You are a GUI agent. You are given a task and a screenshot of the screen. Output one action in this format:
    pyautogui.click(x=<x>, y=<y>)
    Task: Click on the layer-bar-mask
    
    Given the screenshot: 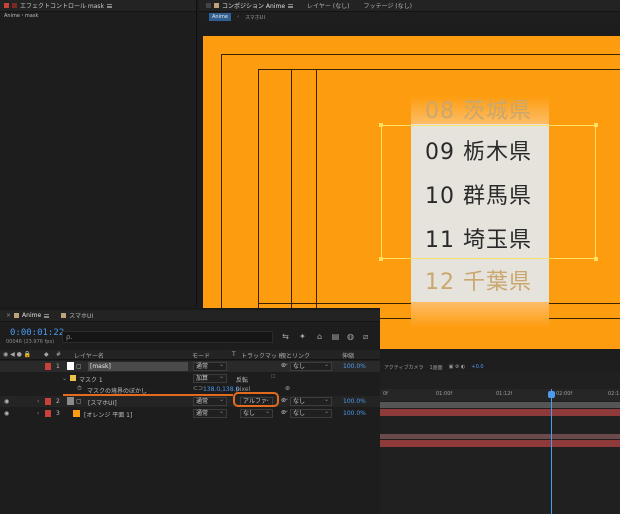 What is the action you would take?
    pyautogui.click(x=500, y=412)
    